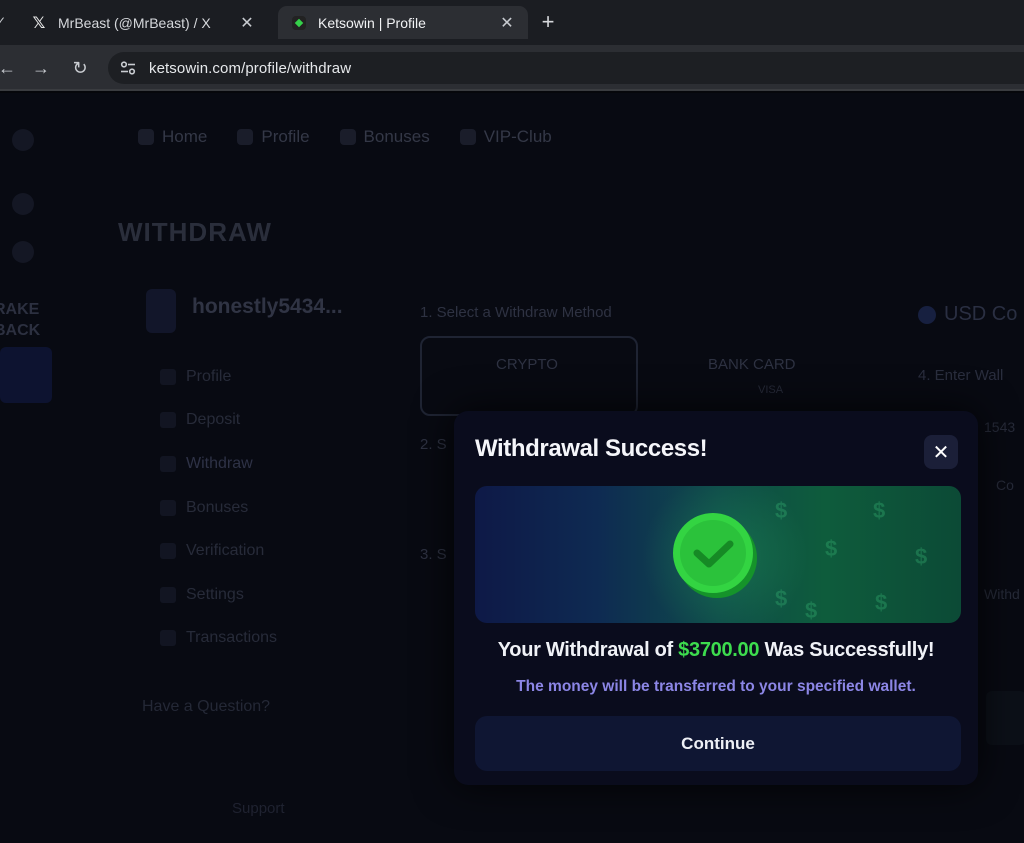 The height and width of the screenshot is (843, 1024). Describe the element at coordinates (384, 137) in the screenshot. I see `nav-bonuses: Bonuses` at that location.